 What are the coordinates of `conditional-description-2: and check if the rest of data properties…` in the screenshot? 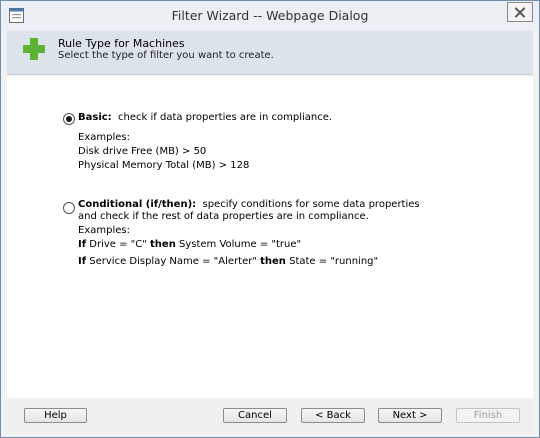 It's located at (223, 216).